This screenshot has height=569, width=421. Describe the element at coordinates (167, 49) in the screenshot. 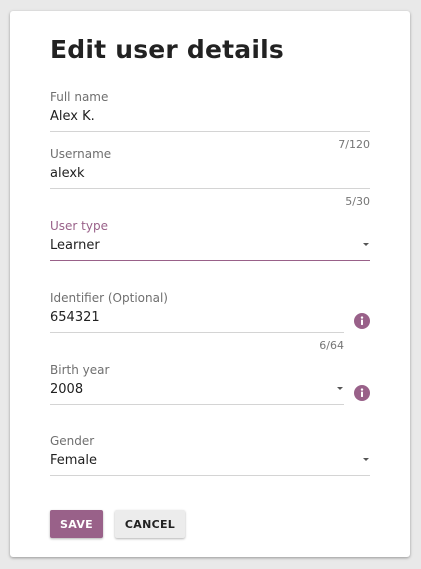

I see `page-title: Edit user details` at that location.